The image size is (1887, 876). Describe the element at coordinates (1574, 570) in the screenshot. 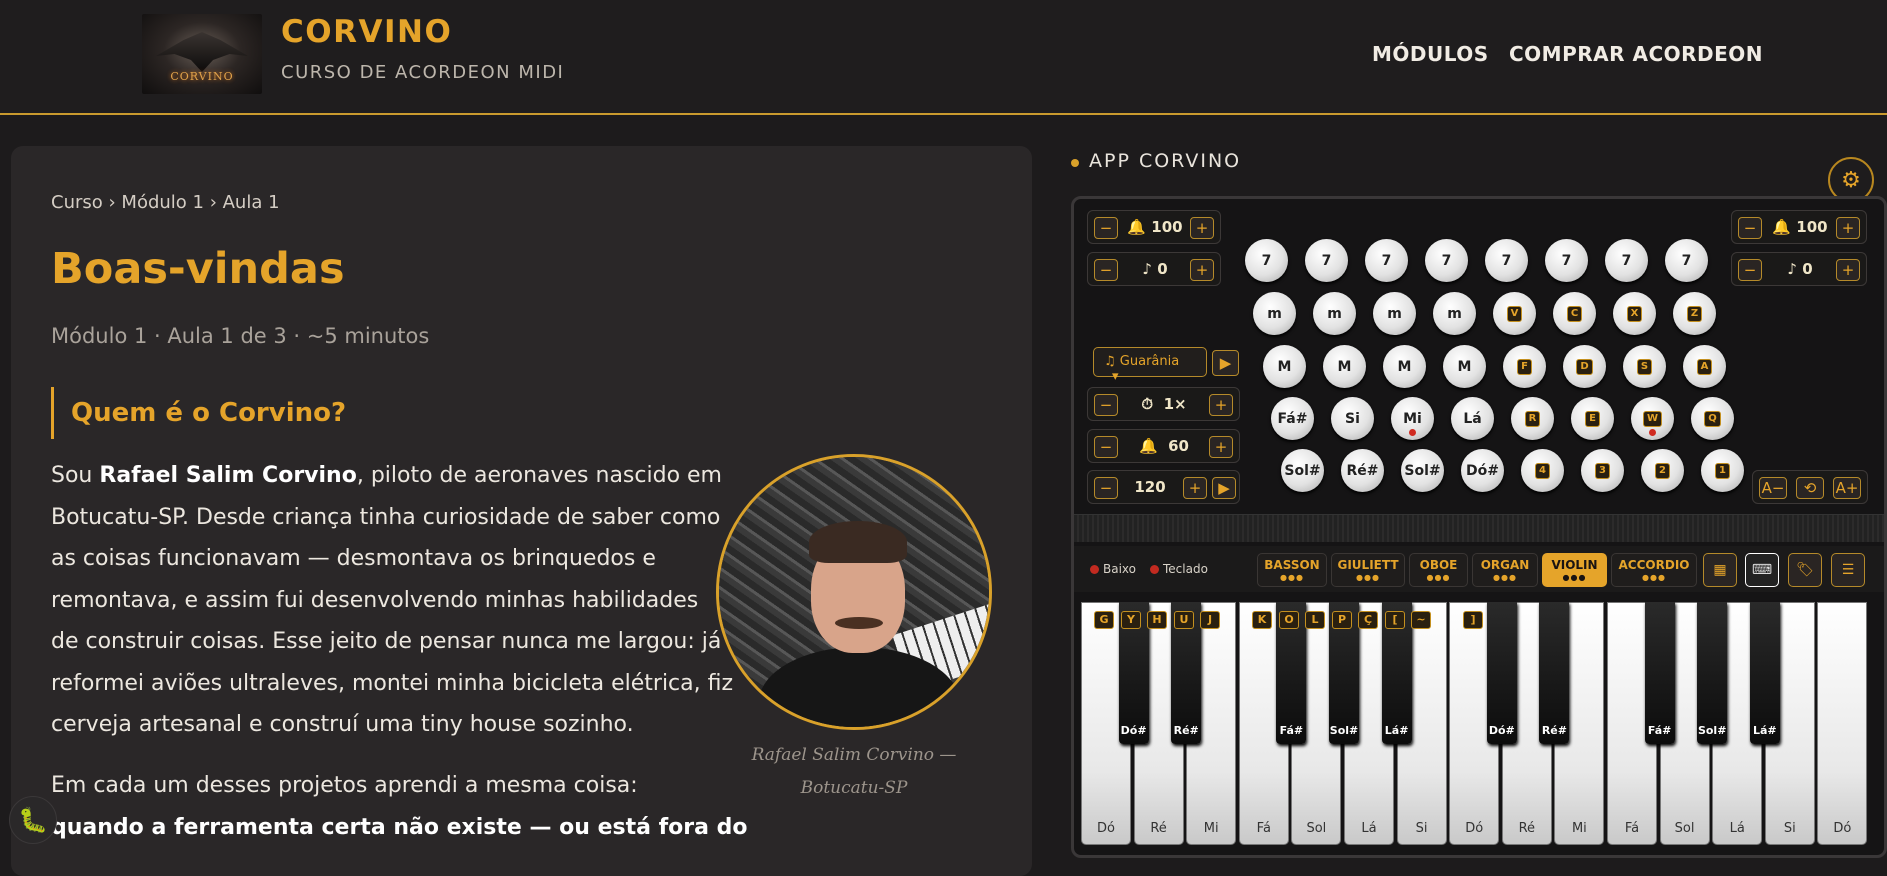

I see `register-violin: VIOLIN ●●●` at that location.